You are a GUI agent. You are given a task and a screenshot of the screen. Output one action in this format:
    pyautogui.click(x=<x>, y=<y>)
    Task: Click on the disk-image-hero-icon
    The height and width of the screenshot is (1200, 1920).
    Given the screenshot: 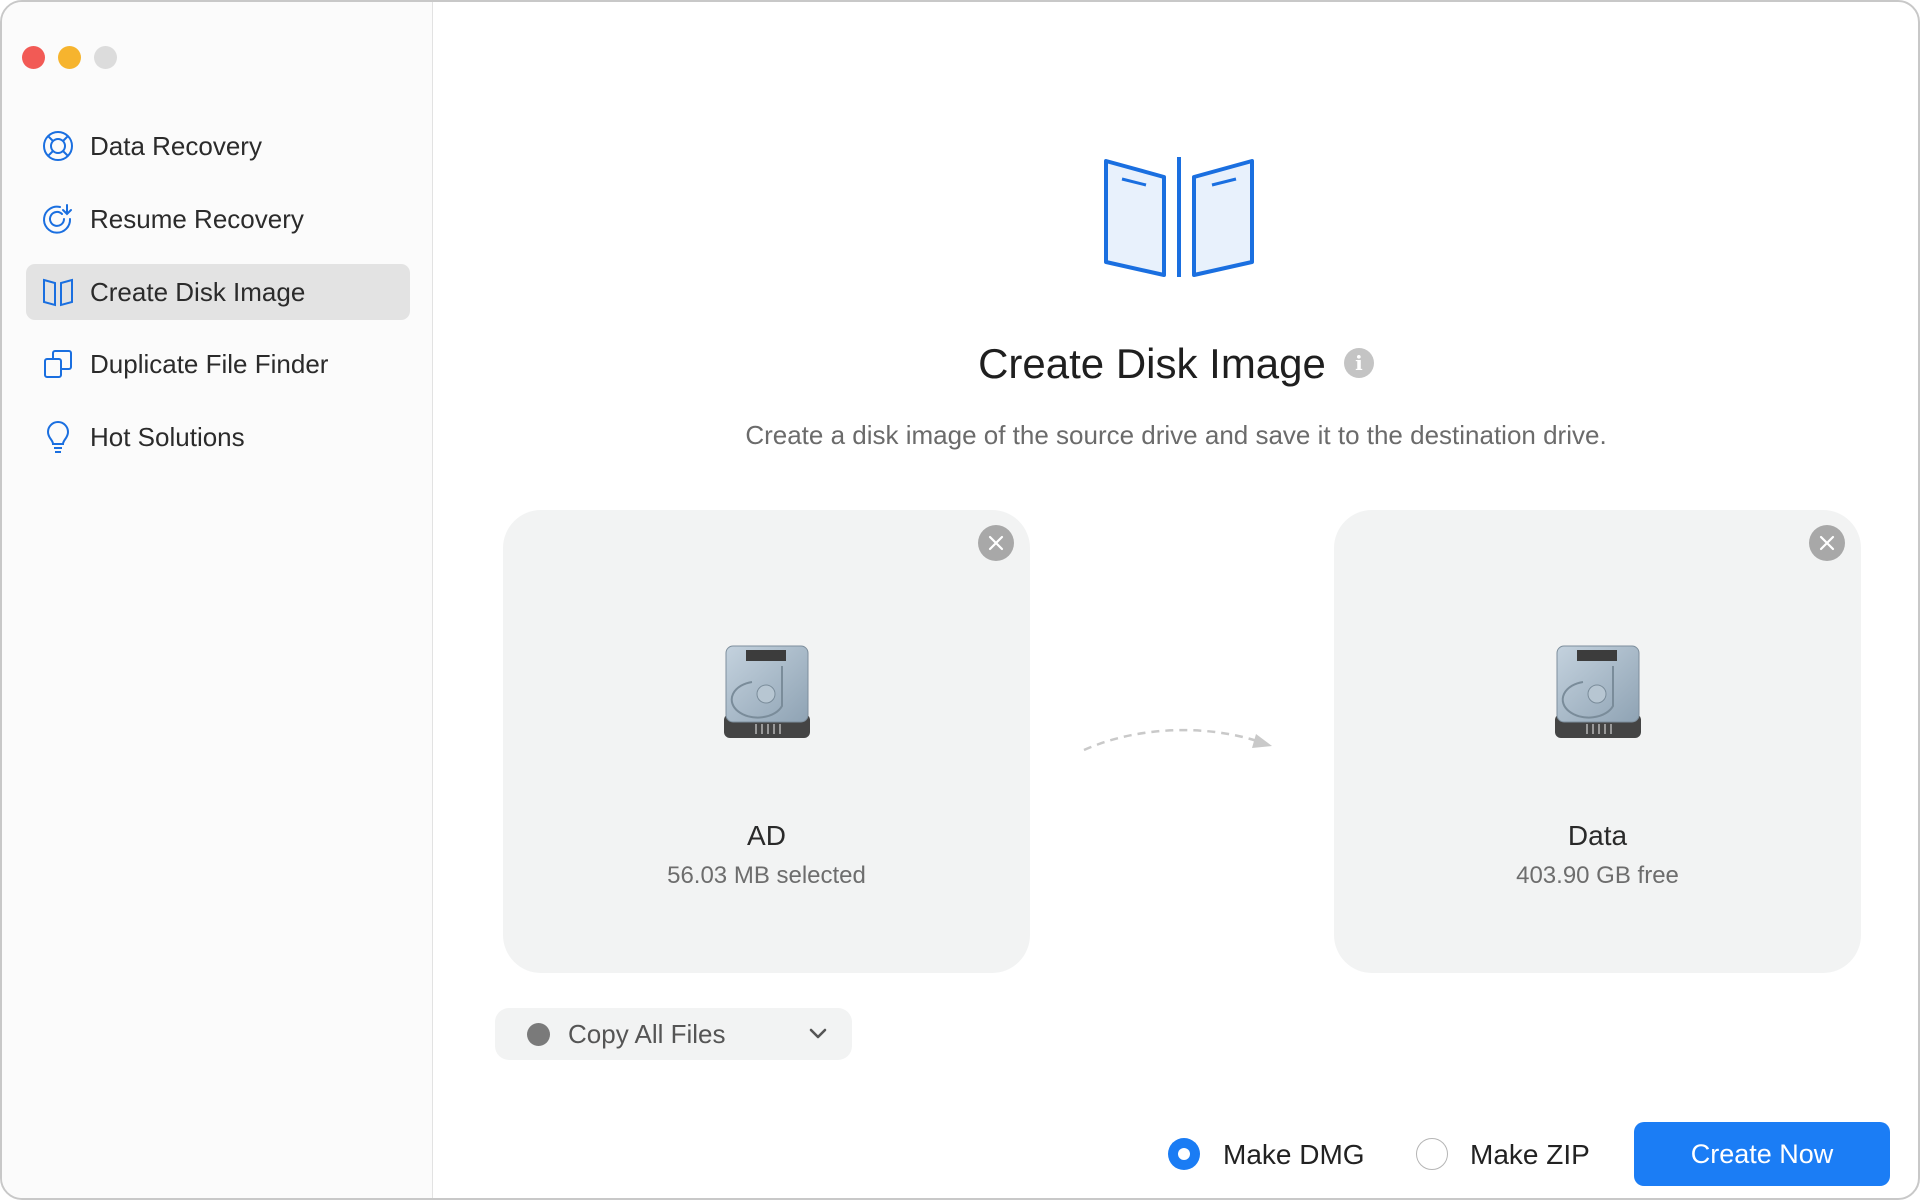 What is the action you would take?
    pyautogui.click(x=1179, y=217)
    